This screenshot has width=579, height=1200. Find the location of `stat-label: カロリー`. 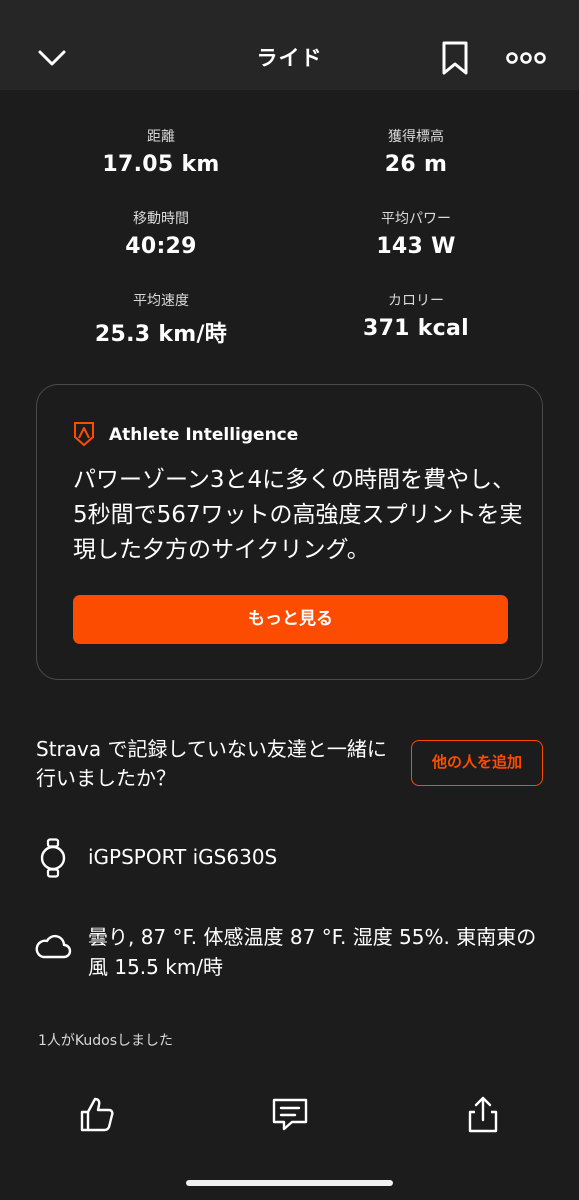

stat-label: カロリー is located at coordinates (416, 301).